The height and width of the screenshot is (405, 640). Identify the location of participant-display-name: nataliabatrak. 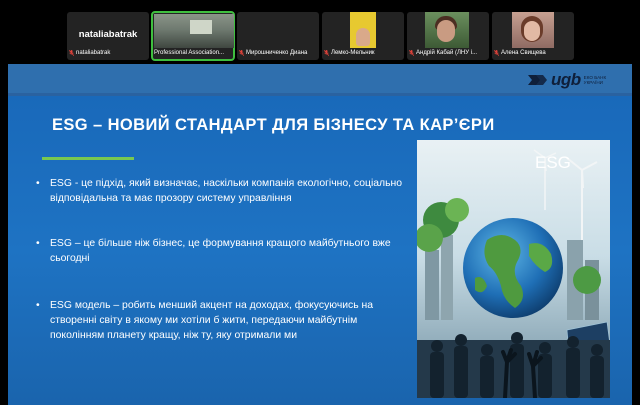
(108, 34).